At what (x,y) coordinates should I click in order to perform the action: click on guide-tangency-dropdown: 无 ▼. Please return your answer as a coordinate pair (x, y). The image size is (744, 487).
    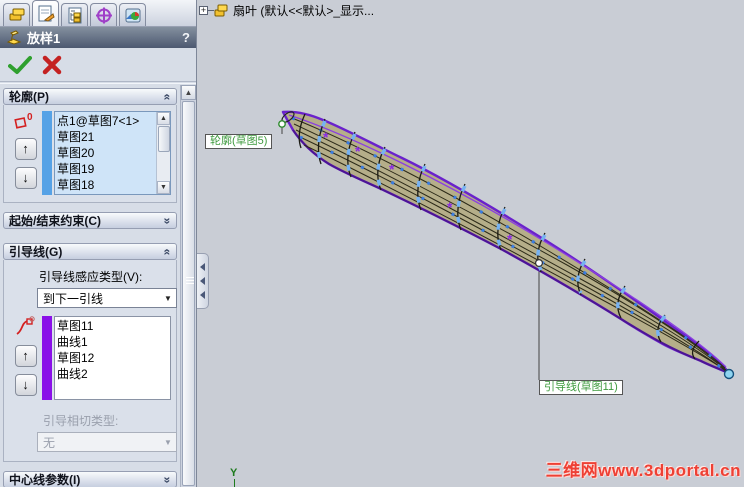
    Looking at the image, I should click on (107, 442).